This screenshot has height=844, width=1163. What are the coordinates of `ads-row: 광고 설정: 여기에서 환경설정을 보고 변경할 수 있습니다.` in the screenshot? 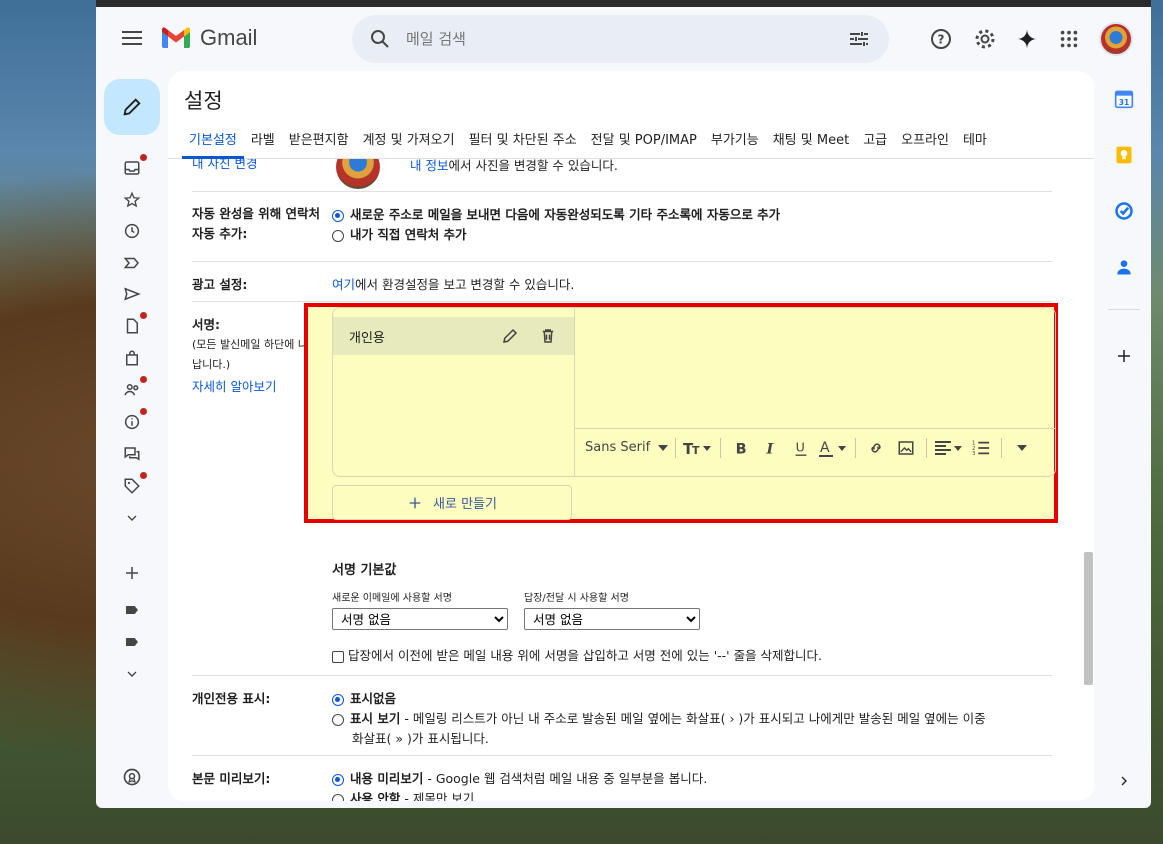 It's located at (622, 281).